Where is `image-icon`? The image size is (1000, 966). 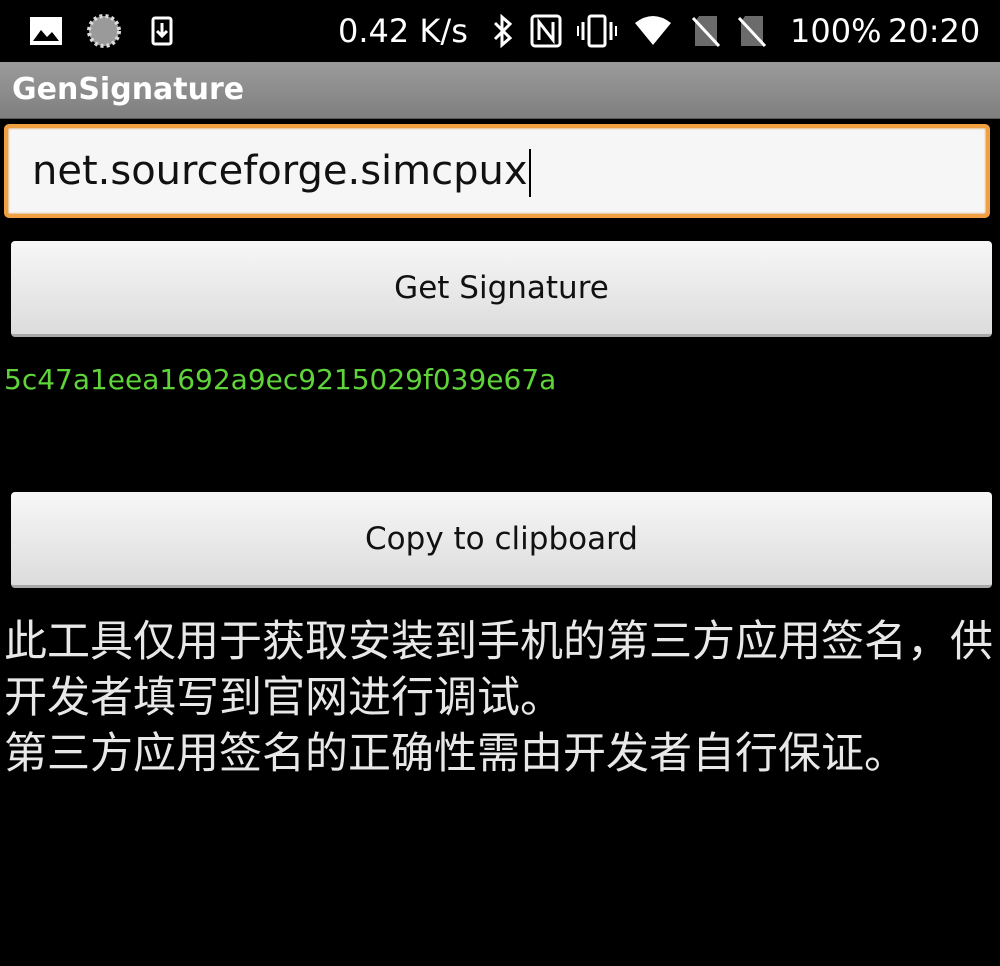 image-icon is located at coordinates (46, 31).